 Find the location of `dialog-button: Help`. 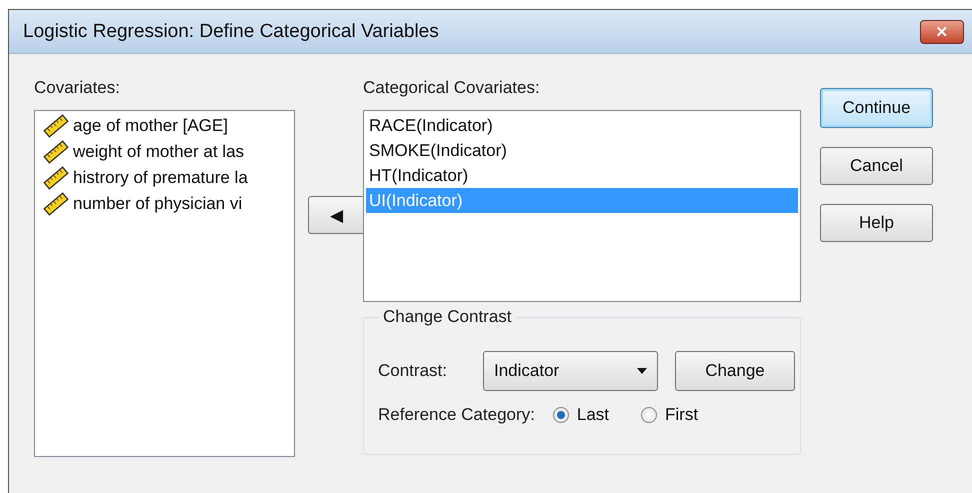

dialog-button: Help is located at coordinates (876, 223).